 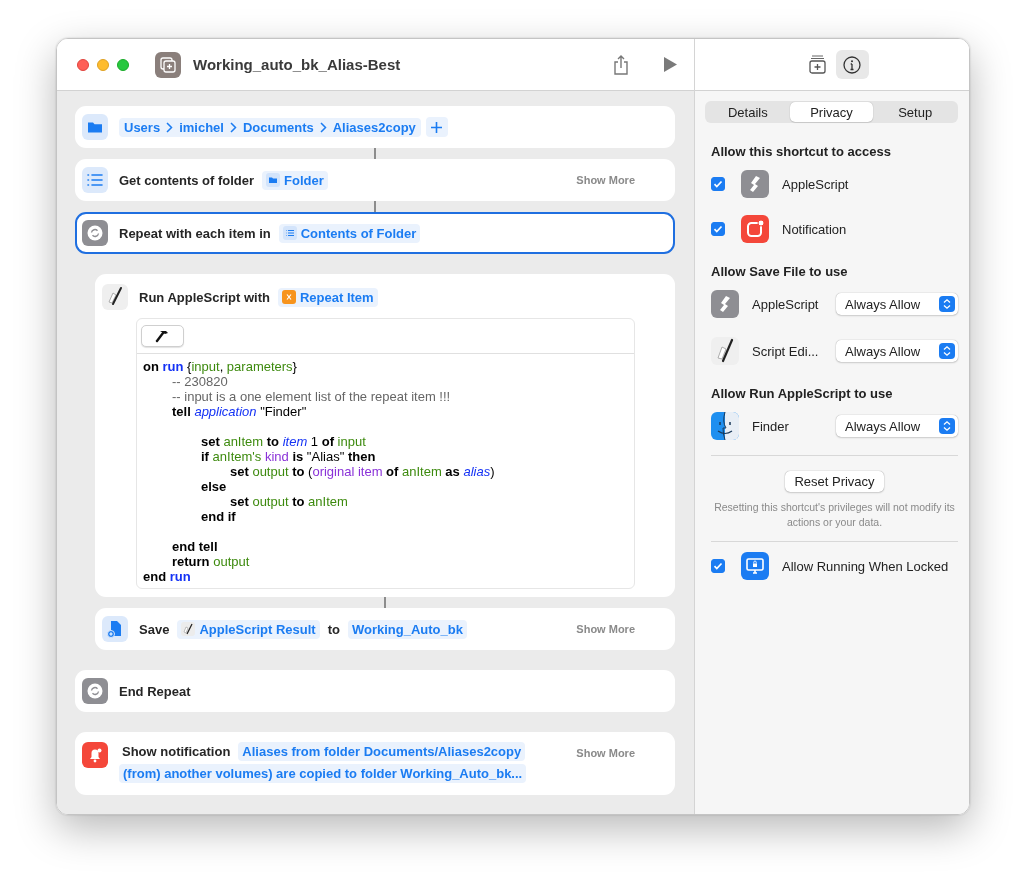 What do you see at coordinates (239, 411) in the screenshot?
I see `code-line: tell application "Finder"` at bounding box center [239, 411].